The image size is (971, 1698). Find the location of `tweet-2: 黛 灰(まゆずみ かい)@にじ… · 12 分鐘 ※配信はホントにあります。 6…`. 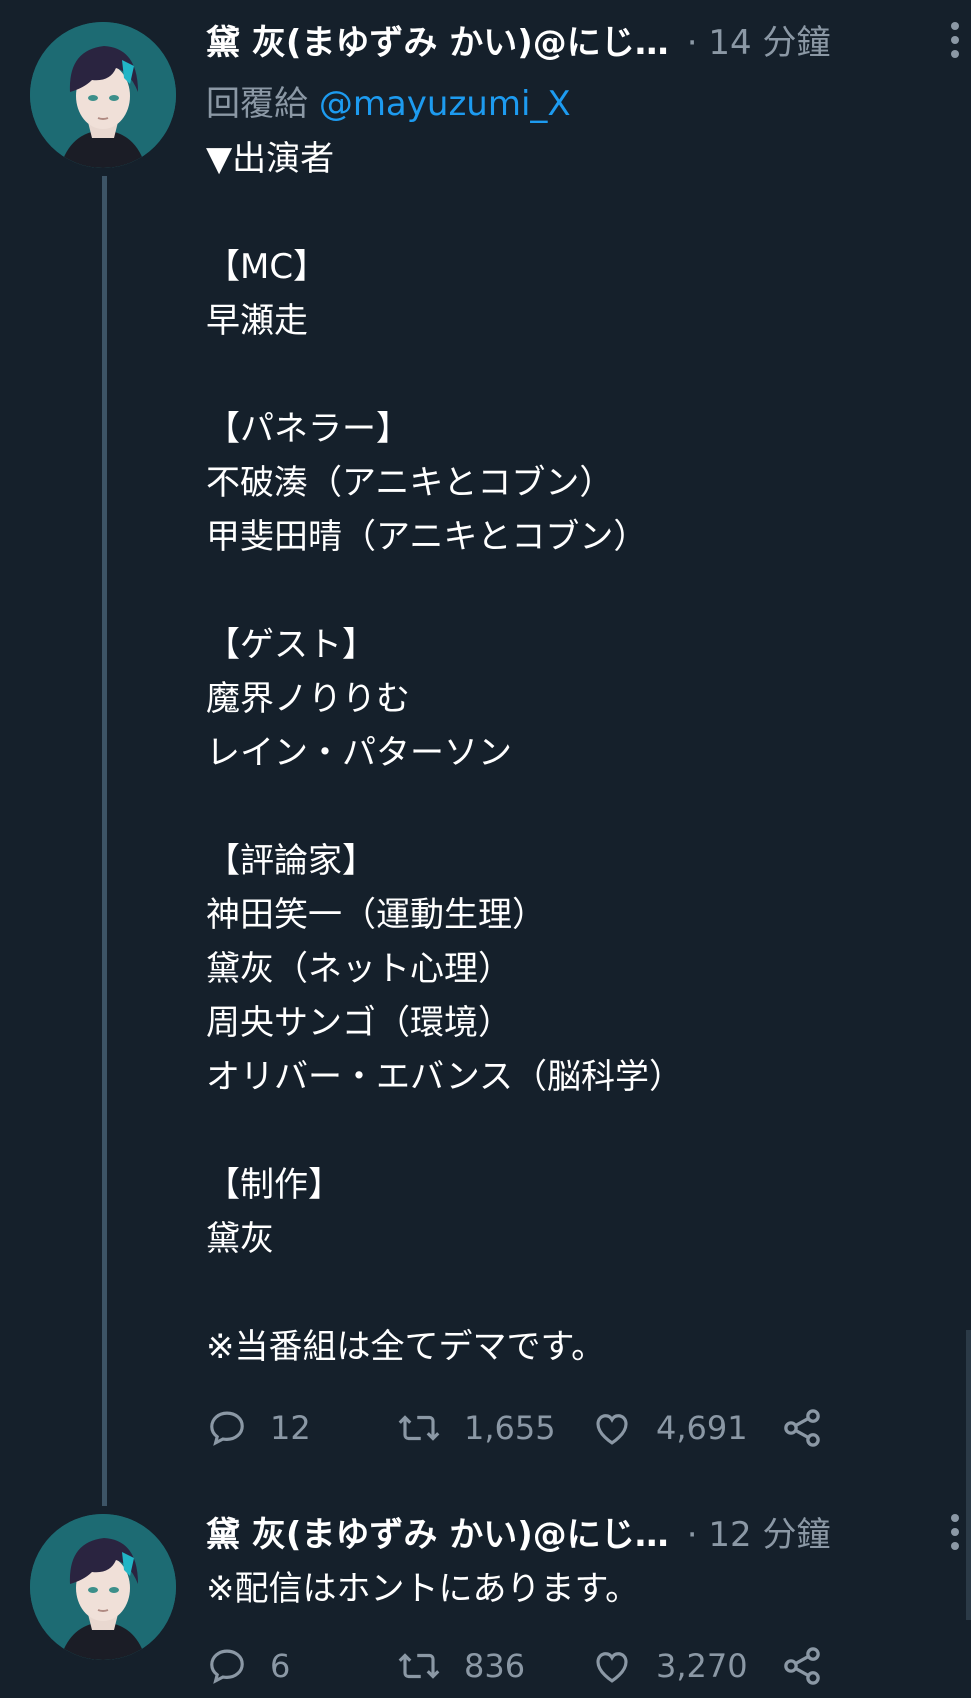

tweet-2: 黛 灰(まゆずみ かい)@にじ… · 12 分鐘 ※配信はホントにあります。 6… is located at coordinates (485, 1599).